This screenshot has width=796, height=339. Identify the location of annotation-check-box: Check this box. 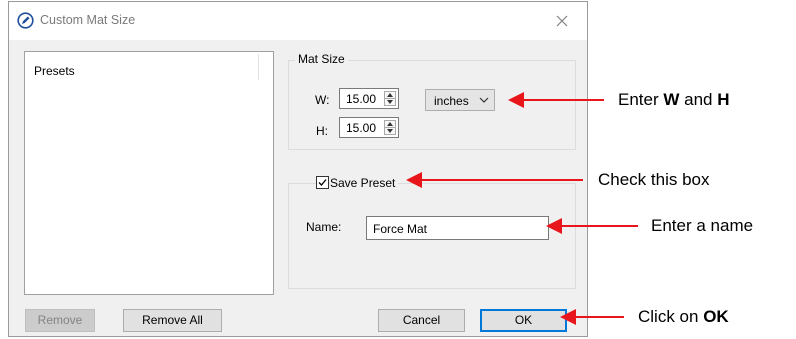
(654, 179).